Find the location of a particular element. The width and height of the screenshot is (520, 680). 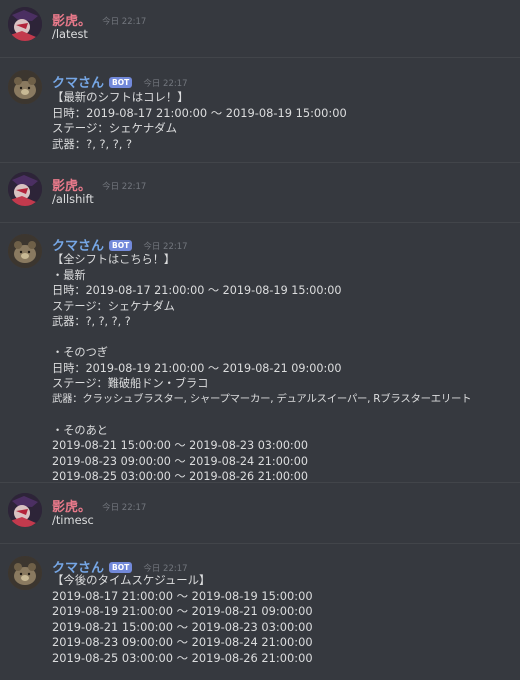

message-line: /latest is located at coordinates (70, 34).